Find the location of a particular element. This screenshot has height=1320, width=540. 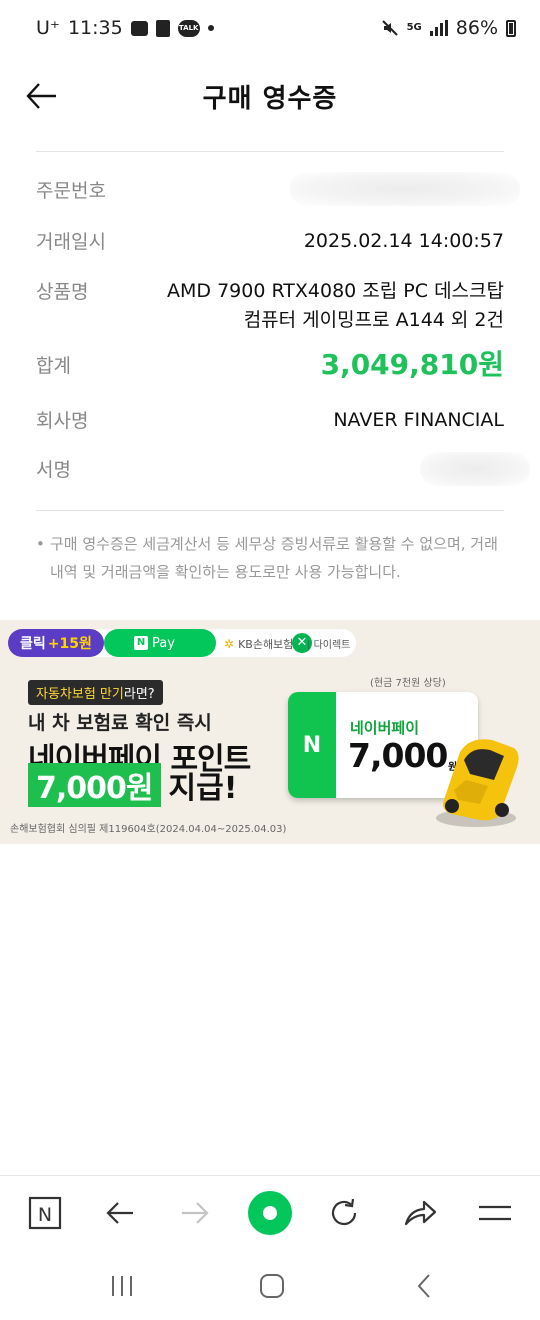

notification-app-icon is located at coordinates (139, 28).